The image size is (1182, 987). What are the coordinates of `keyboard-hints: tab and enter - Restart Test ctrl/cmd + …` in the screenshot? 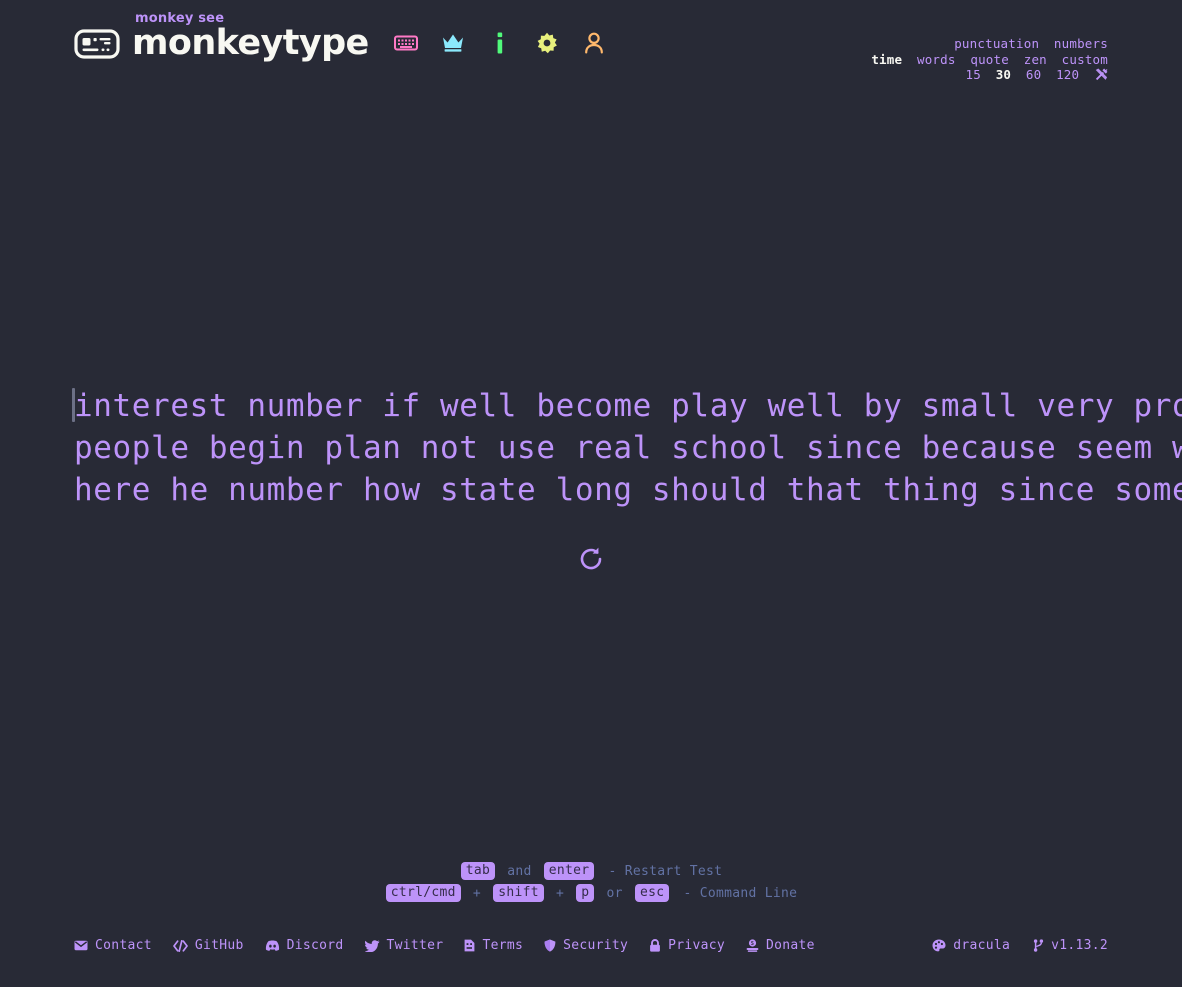 It's located at (591, 883).